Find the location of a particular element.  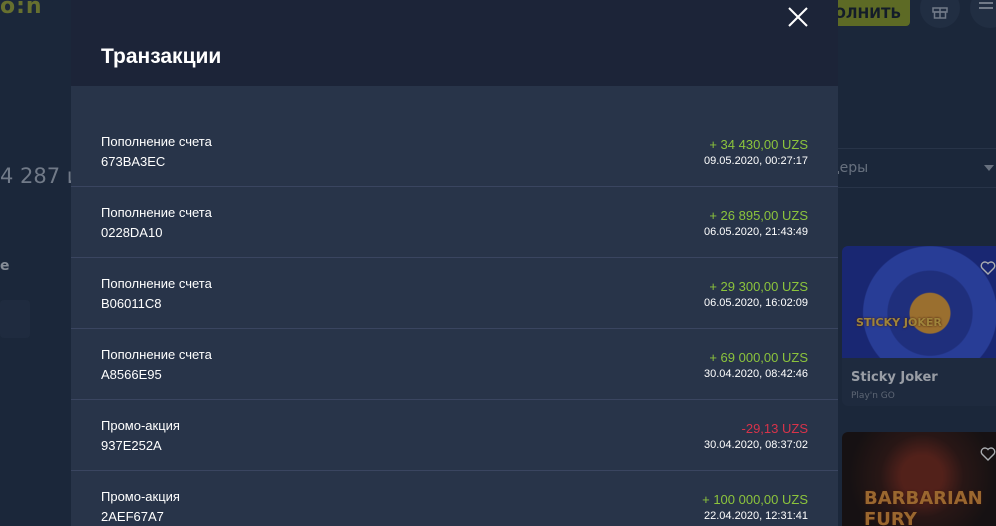

transaction-amount: + 100 000,00 UZS is located at coordinates (755, 499).